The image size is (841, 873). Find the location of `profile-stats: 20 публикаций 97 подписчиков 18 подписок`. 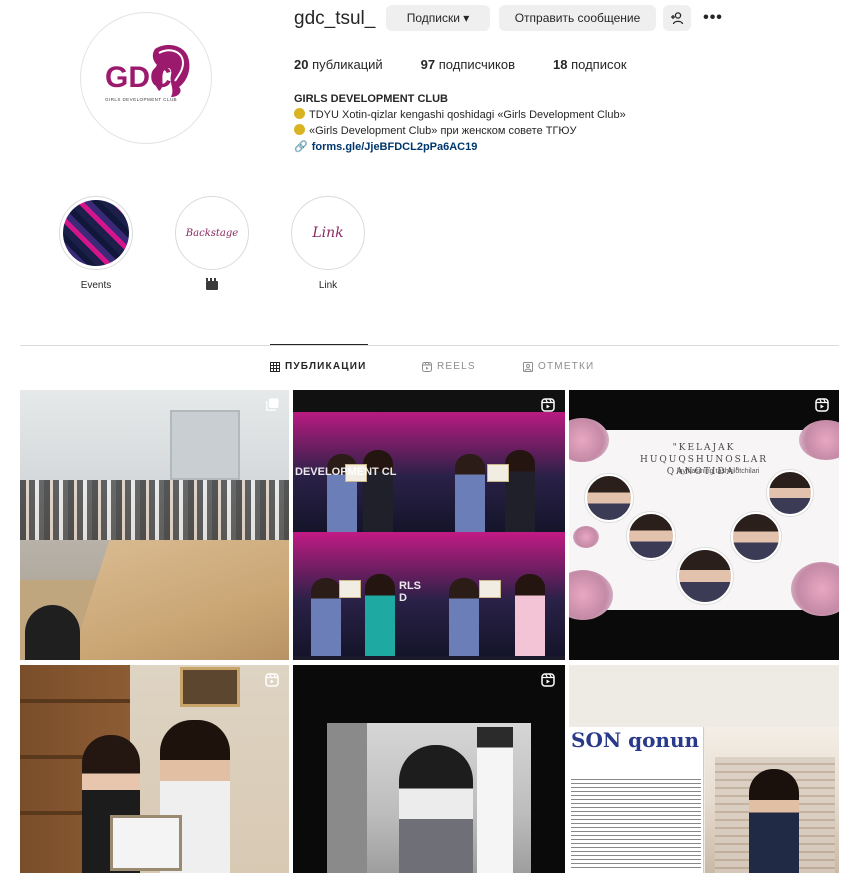

profile-stats: 20 публикаций 97 подписчиков 18 подписок is located at coordinates (479, 64).